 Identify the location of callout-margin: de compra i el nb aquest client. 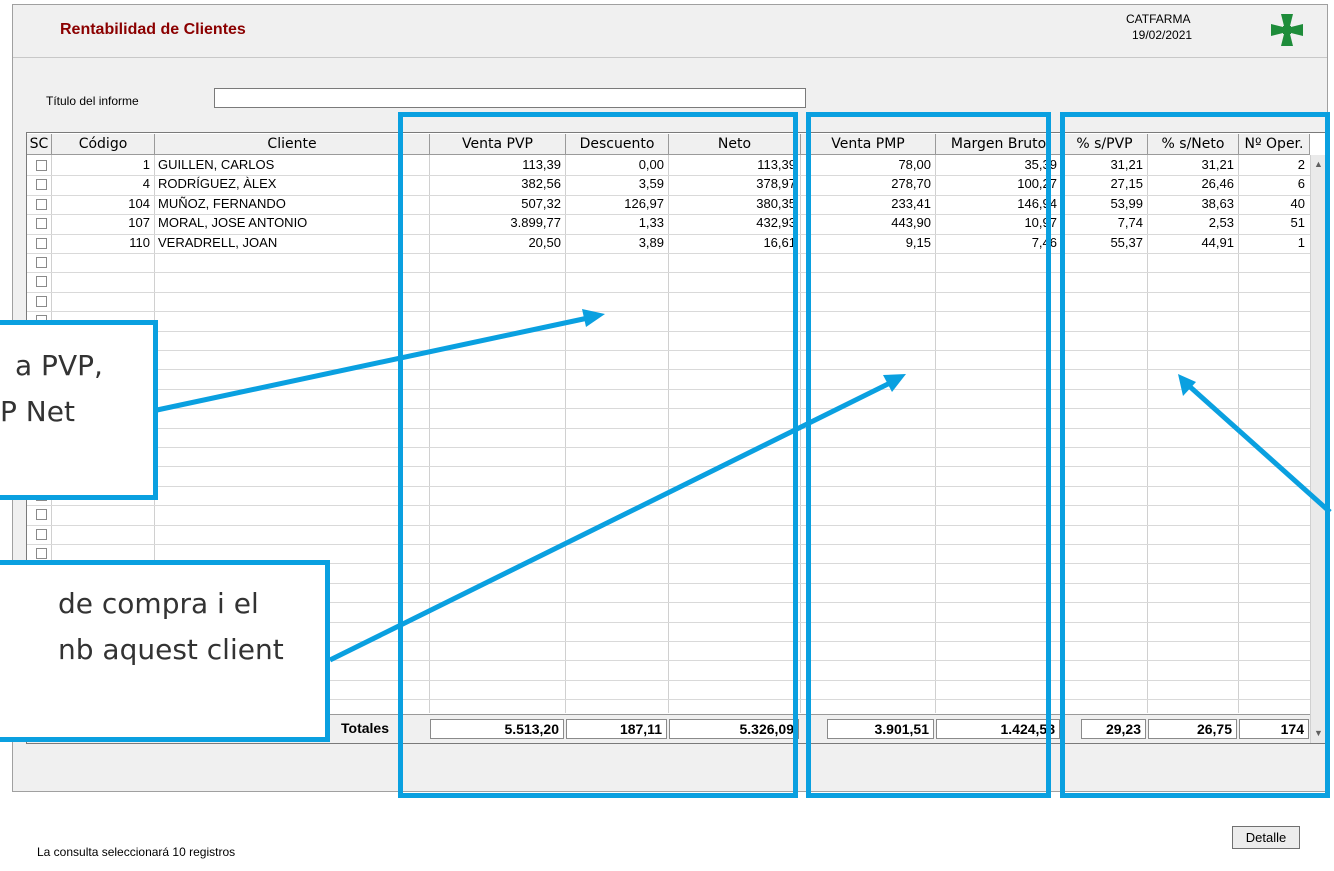
(165, 651).